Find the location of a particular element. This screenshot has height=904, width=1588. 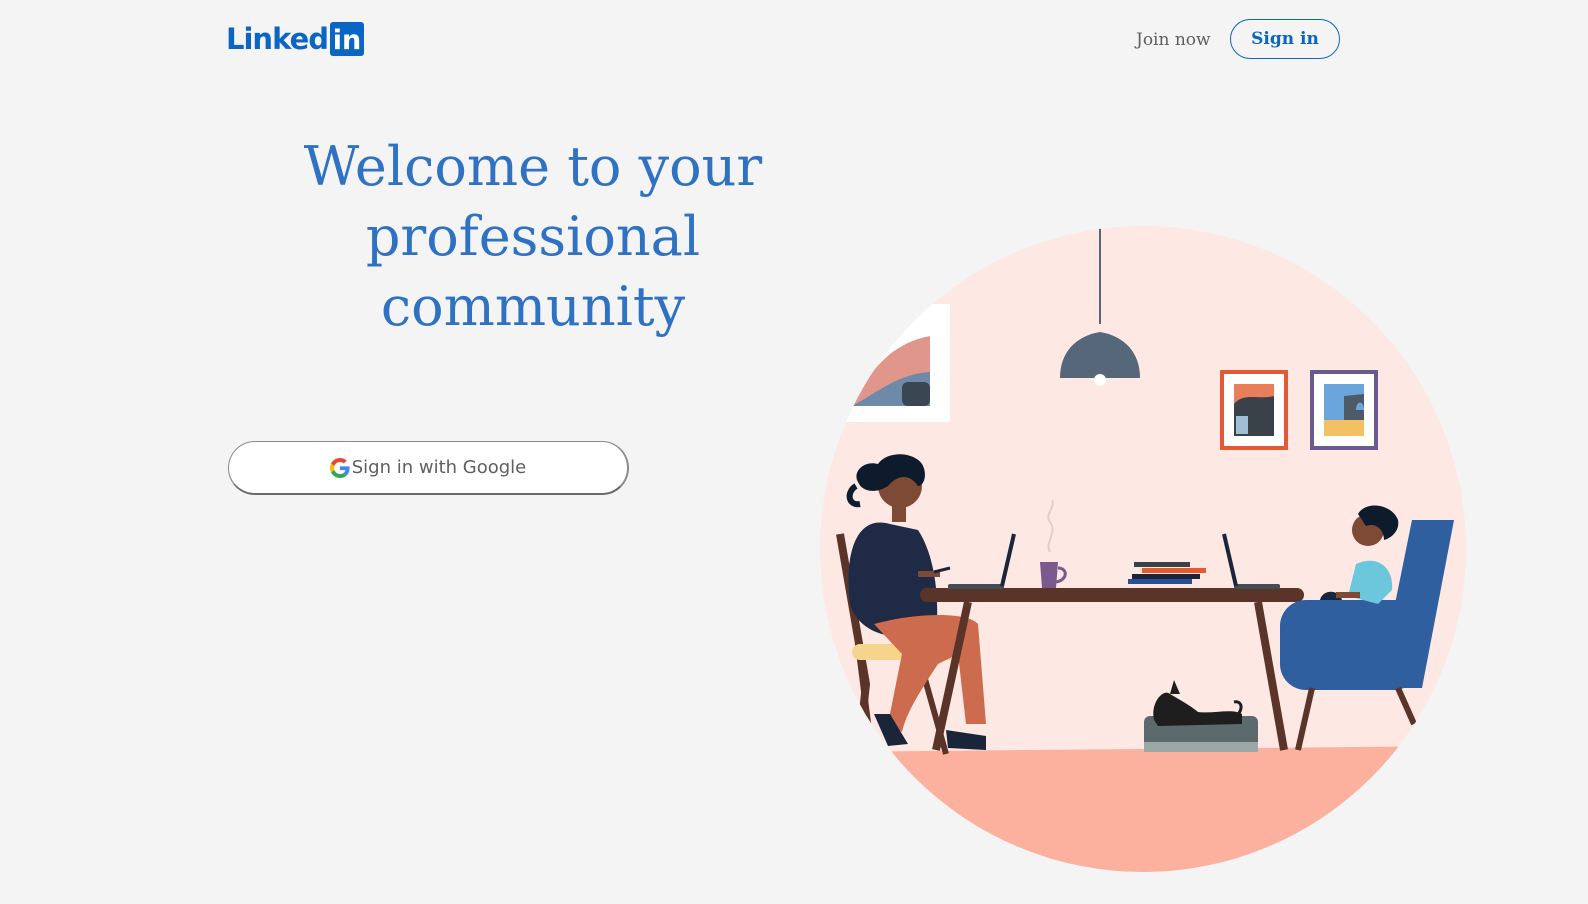

sign-in-with-google-button: Sign in with Google is located at coordinates (428, 468).